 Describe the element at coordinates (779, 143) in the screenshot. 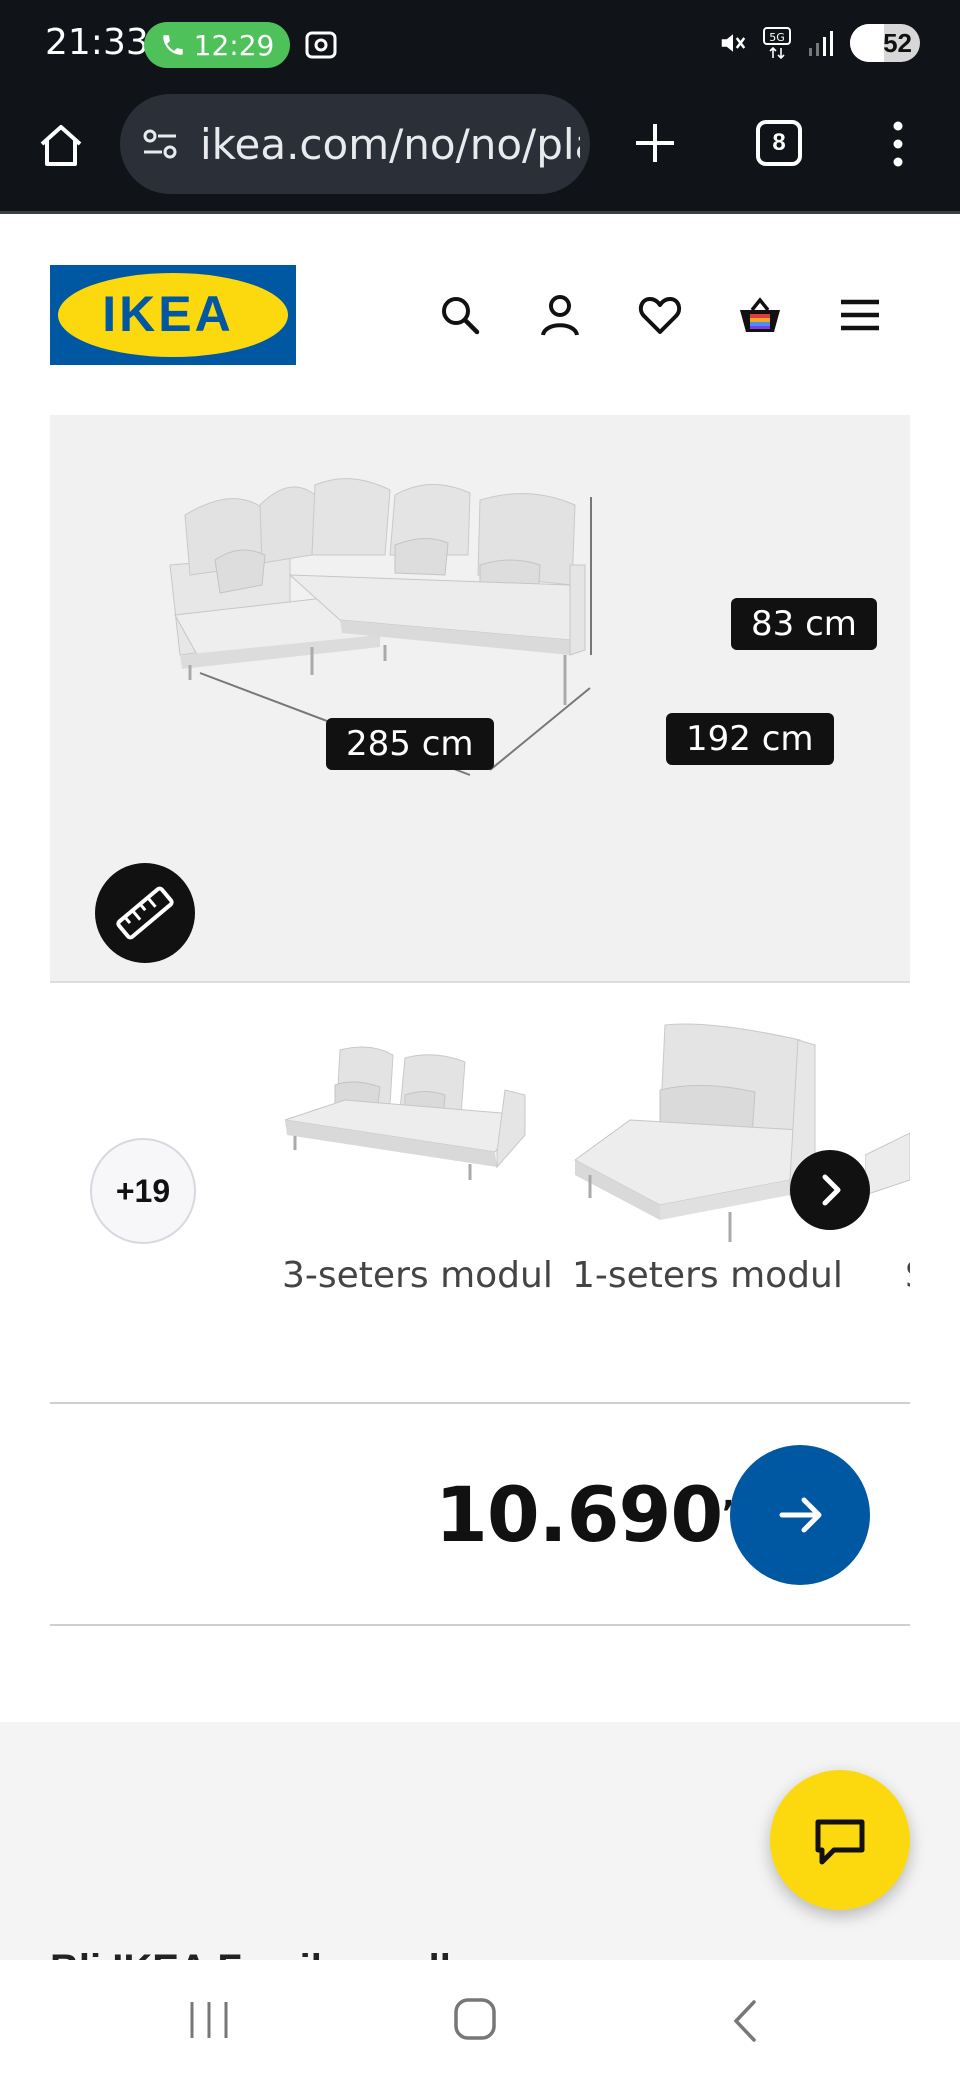

I see `tab-switcher-button: 8` at that location.